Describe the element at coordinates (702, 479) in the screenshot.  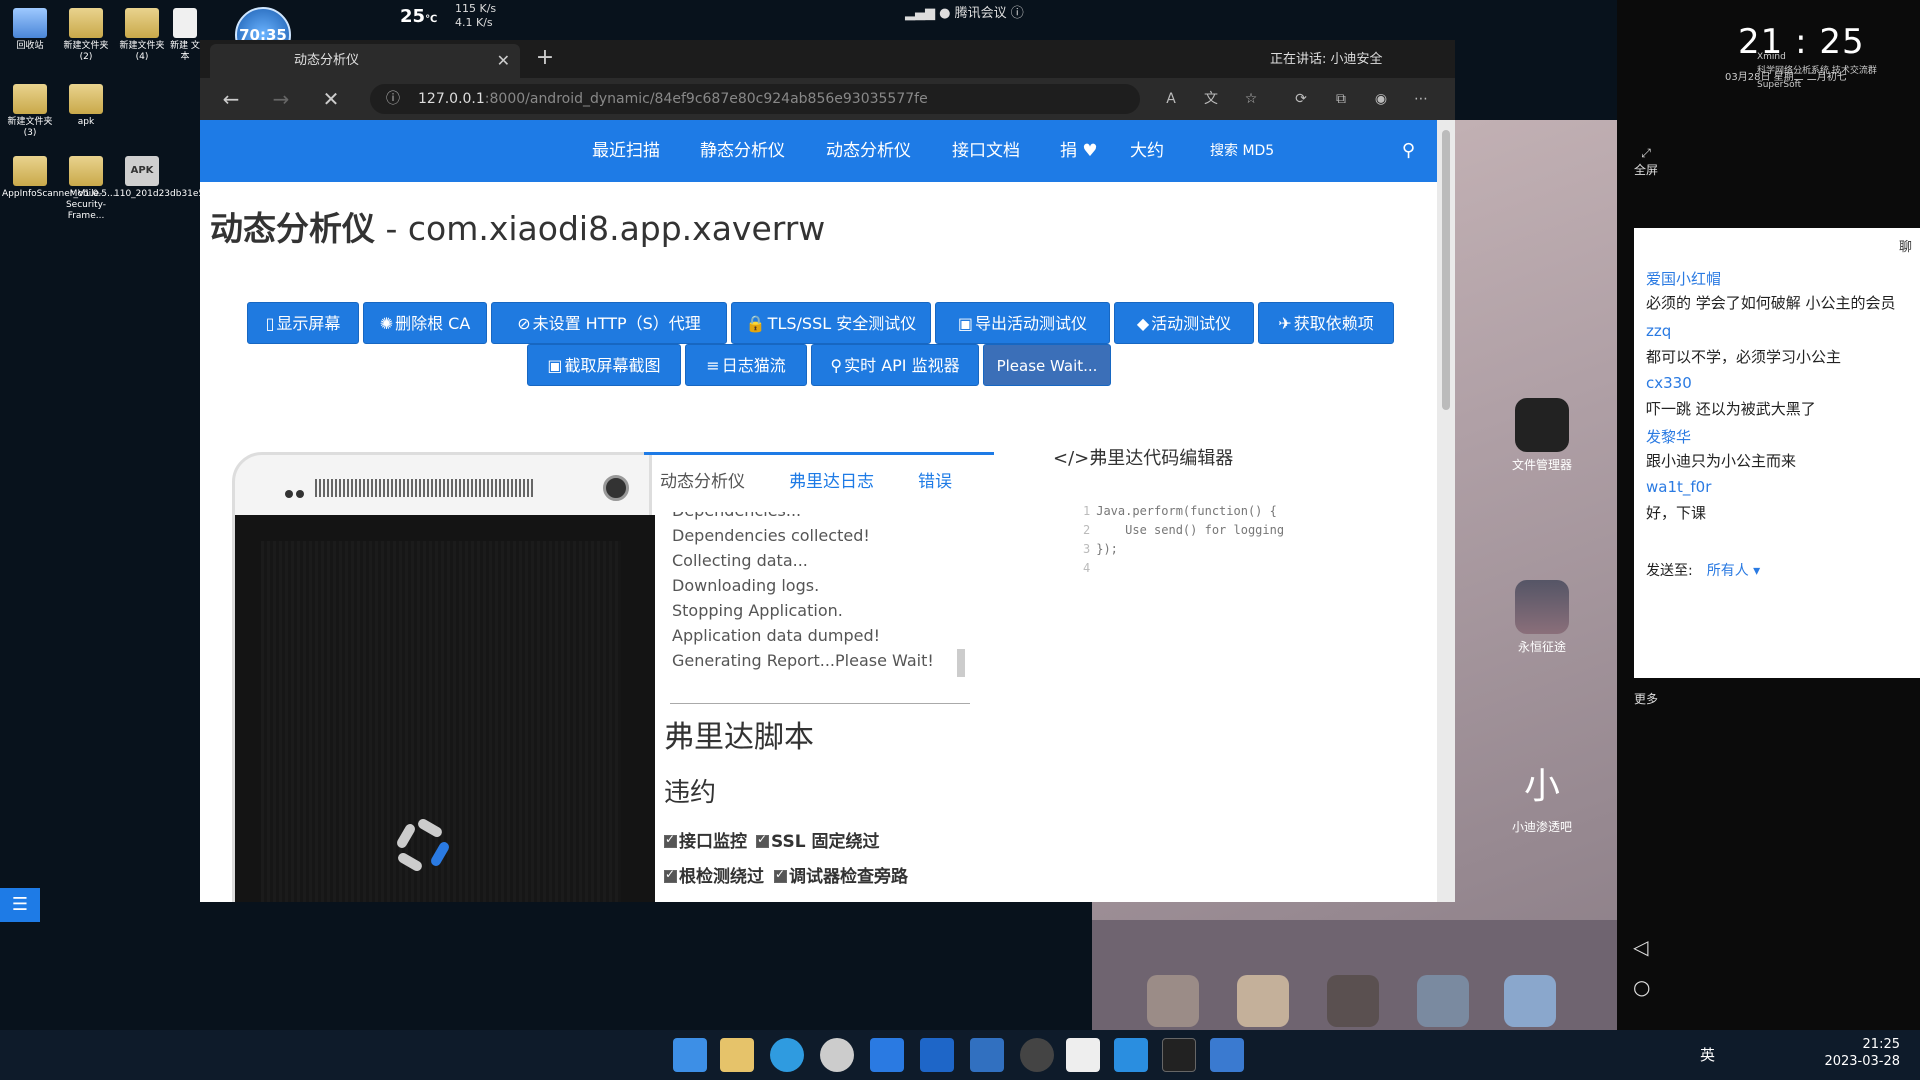
I see `tab-dynamic-analyzer: 动态分析仪` at that location.